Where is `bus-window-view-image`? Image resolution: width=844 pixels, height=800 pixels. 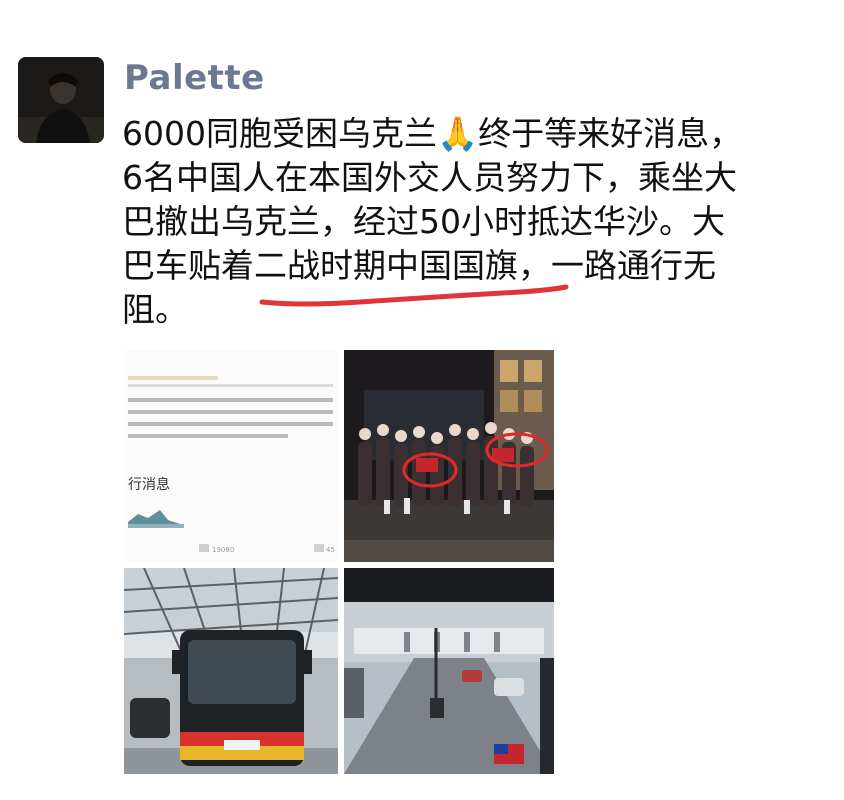 bus-window-view-image is located at coordinates (449, 671).